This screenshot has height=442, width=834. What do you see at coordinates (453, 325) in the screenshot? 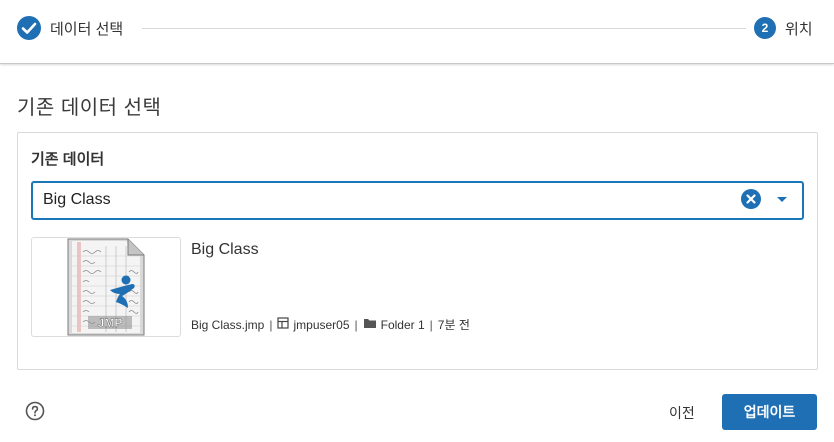
I see `item-modified: 7분 전` at bounding box center [453, 325].